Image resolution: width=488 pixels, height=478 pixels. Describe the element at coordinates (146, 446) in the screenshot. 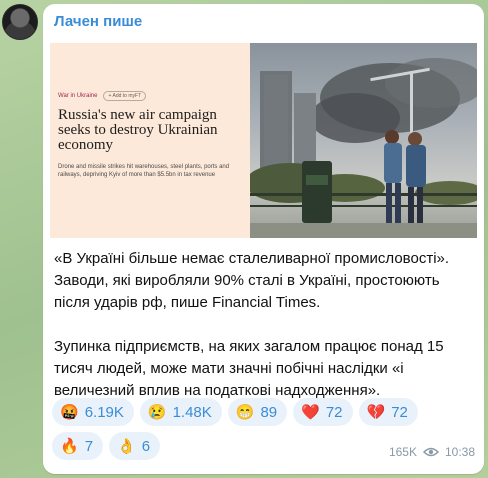

I see `reaction-count: 6` at that location.